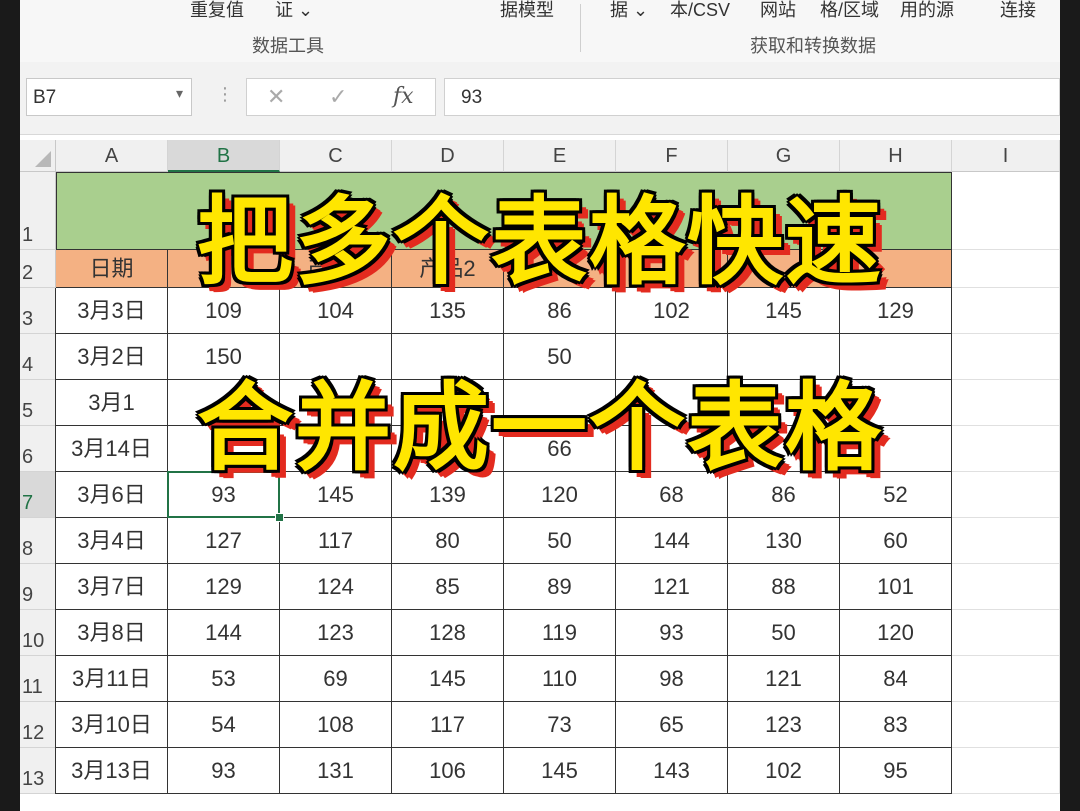 The width and height of the screenshot is (1080, 811). What do you see at coordinates (336, 725) in the screenshot?
I see `table-cell: 108` at bounding box center [336, 725].